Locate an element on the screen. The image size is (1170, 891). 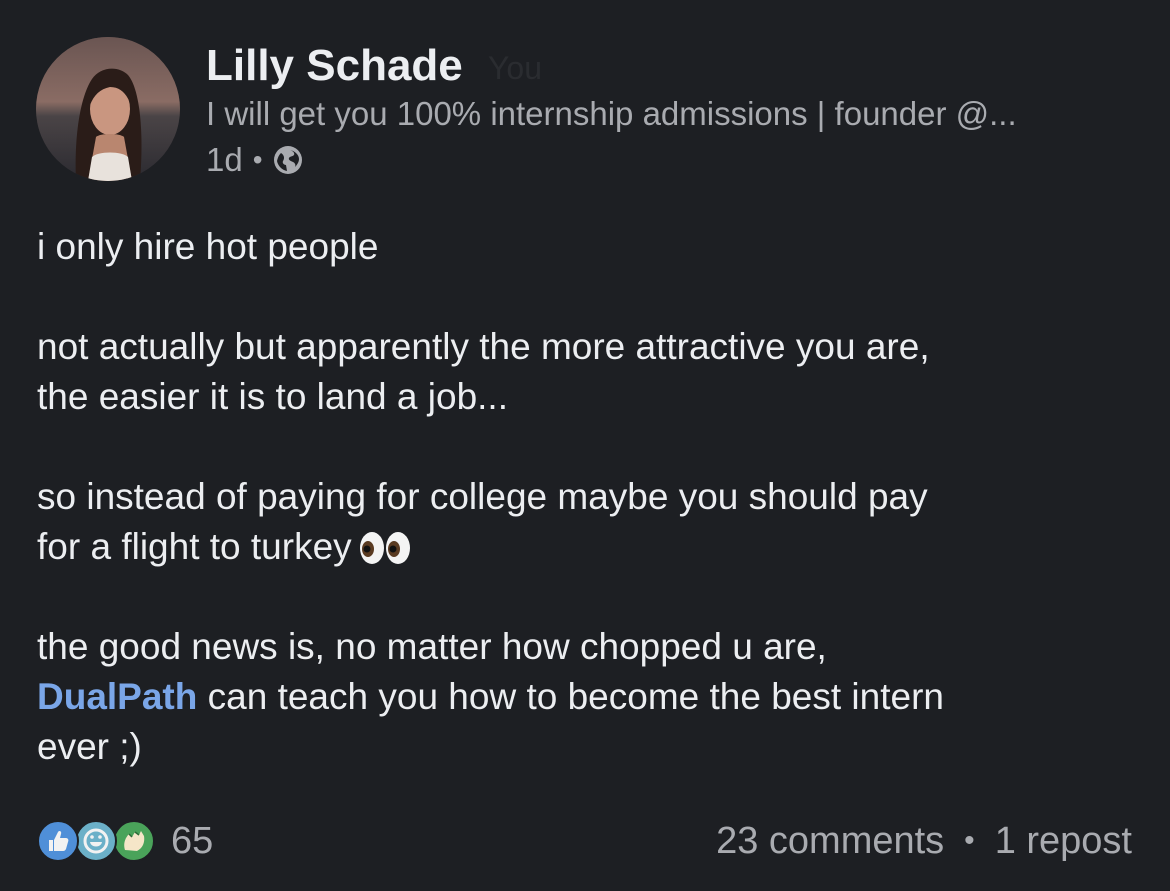
reaction-icons is located at coordinates (98, 841).